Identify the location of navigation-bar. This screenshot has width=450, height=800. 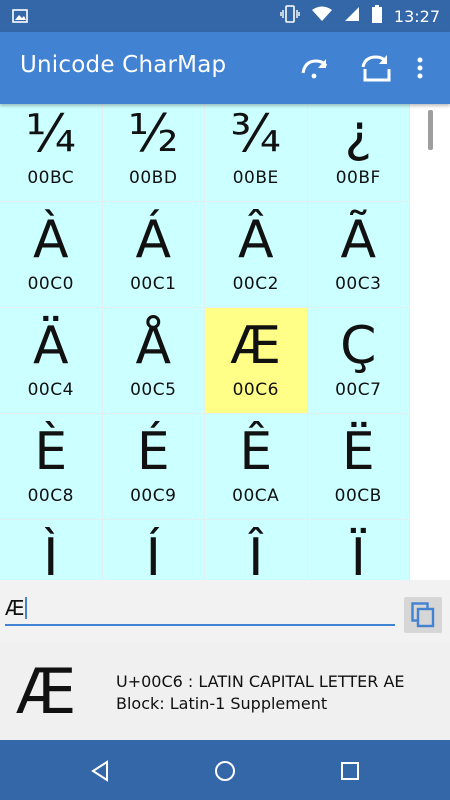
(225, 770).